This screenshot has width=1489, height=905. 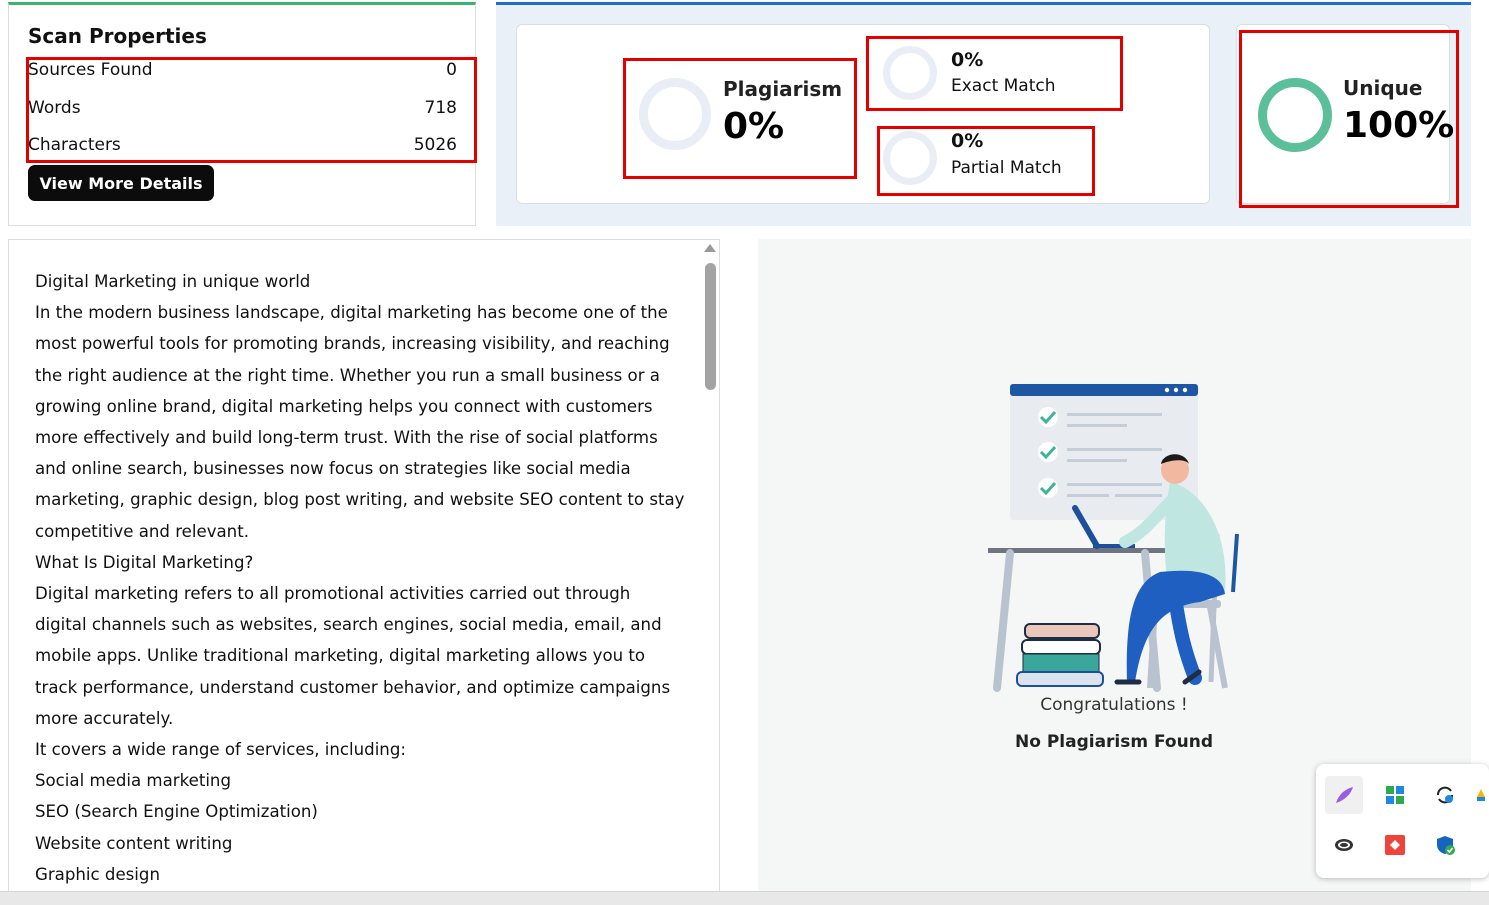 What do you see at coordinates (986, 161) in the screenshot?
I see `partial-match-highlight` at bounding box center [986, 161].